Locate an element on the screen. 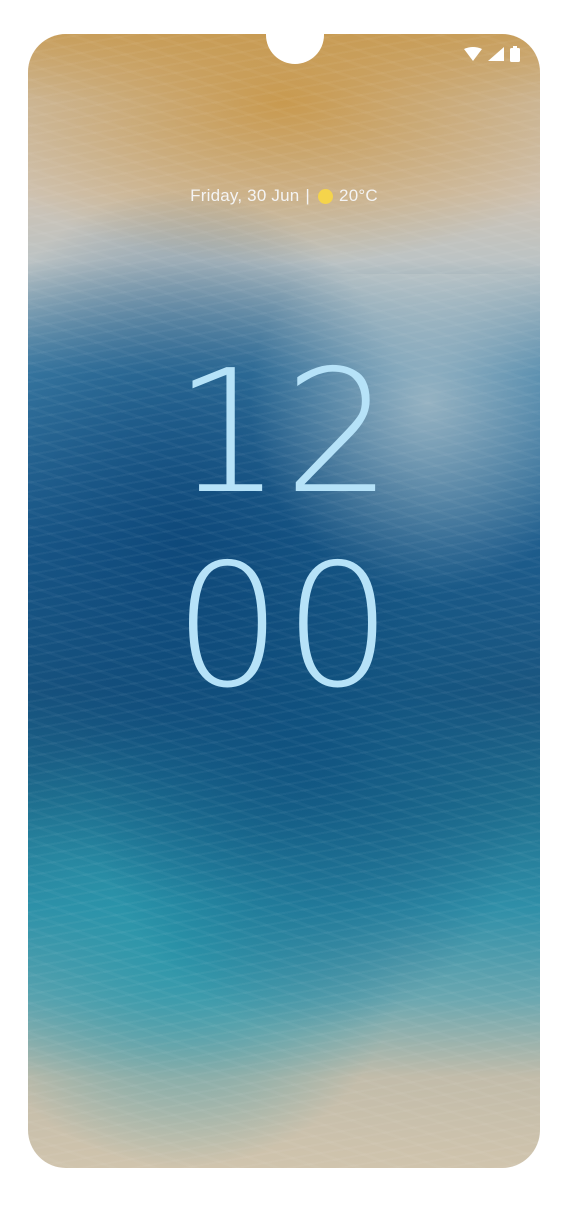  date-text: Friday, 30 Jun is located at coordinates (245, 195).